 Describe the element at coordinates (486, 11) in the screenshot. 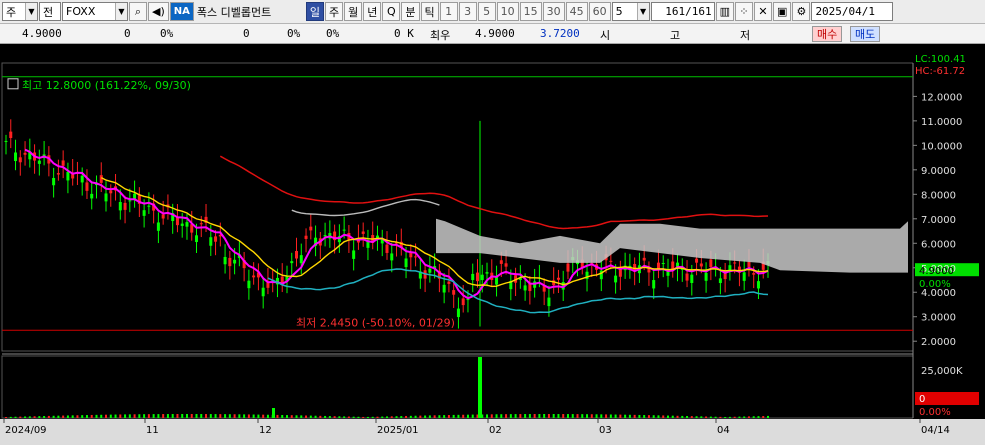

I see `minute-5: 5` at that location.